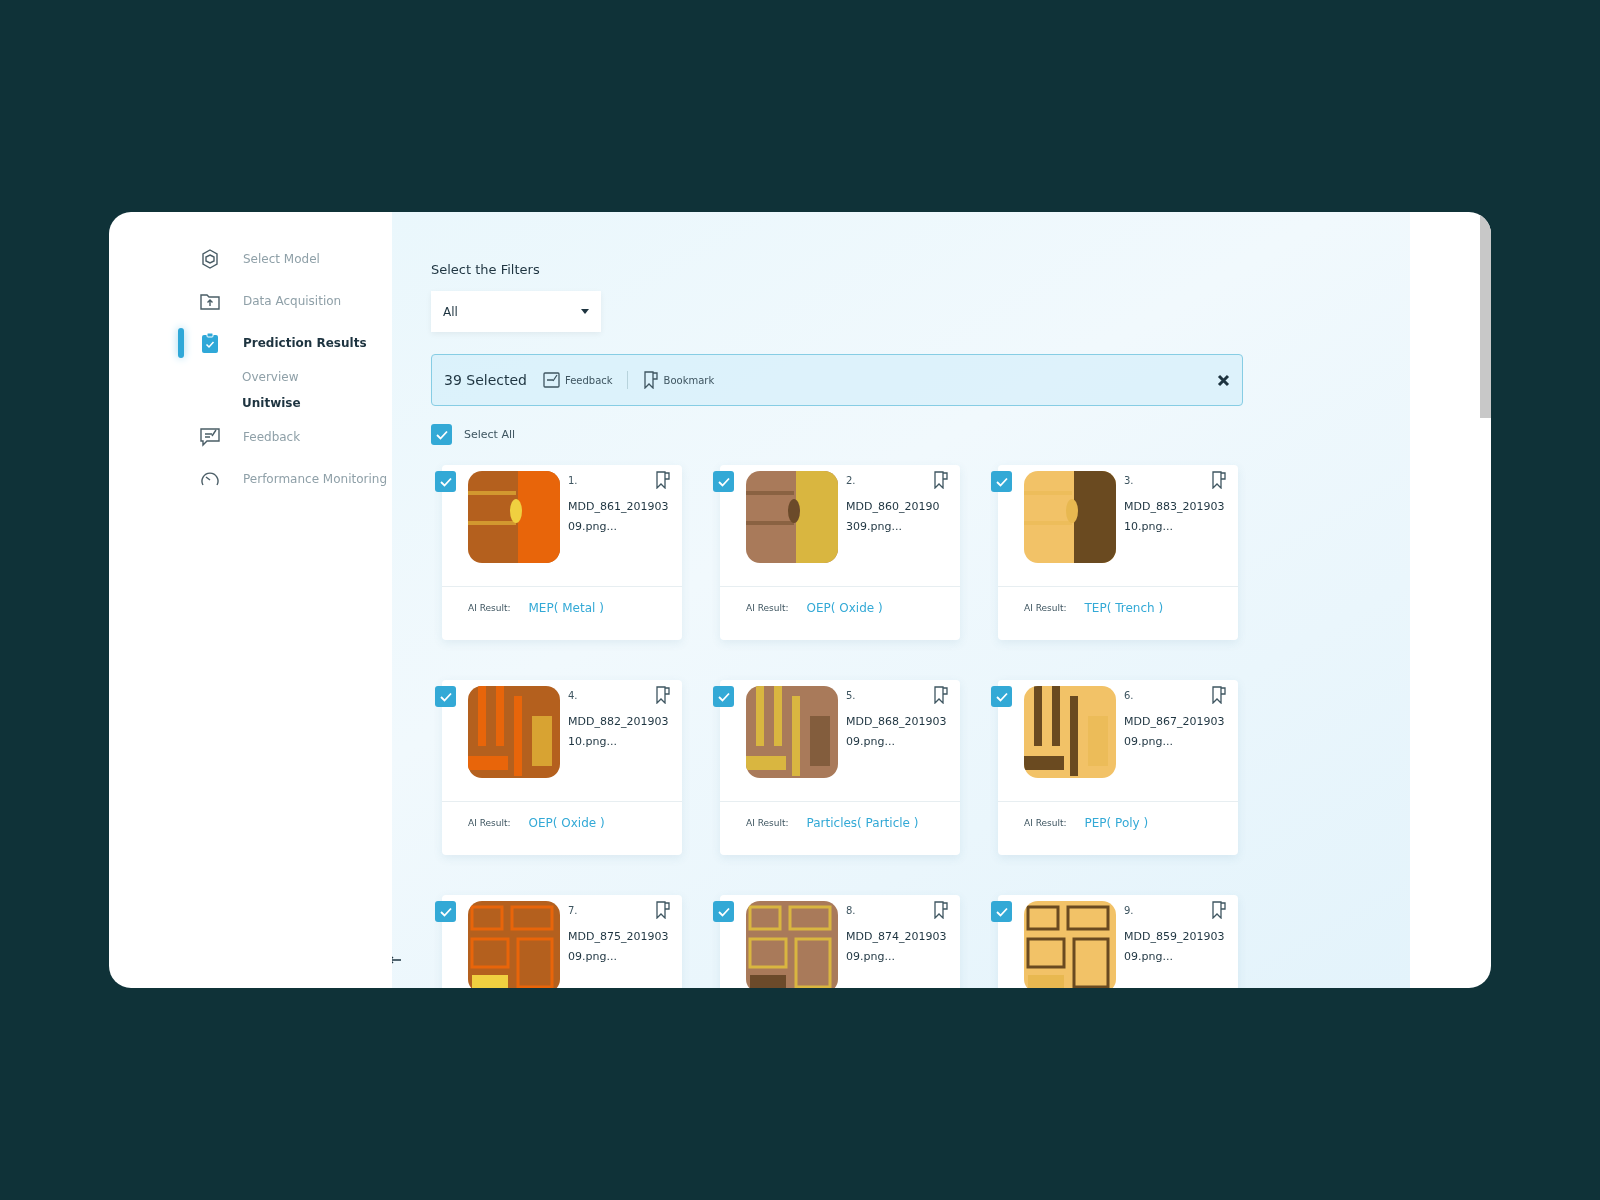  Describe the element at coordinates (1124, 608) in the screenshot. I see `result-value: TEP( Trench )` at that location.